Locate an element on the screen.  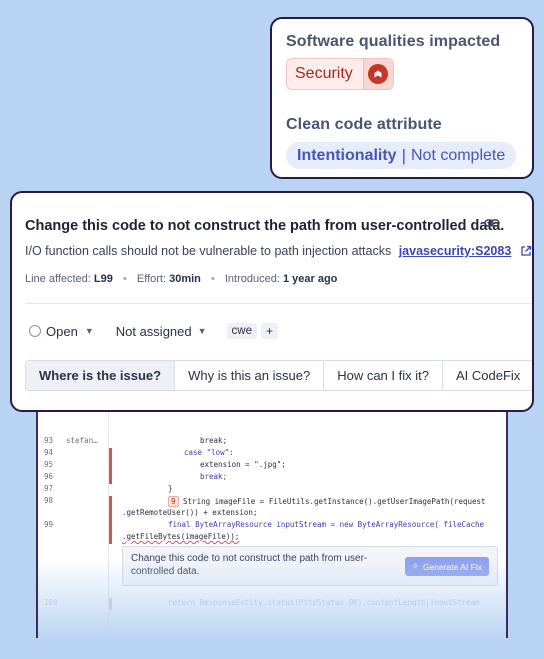
line-number: 100 is located at coordinates (51, 602).